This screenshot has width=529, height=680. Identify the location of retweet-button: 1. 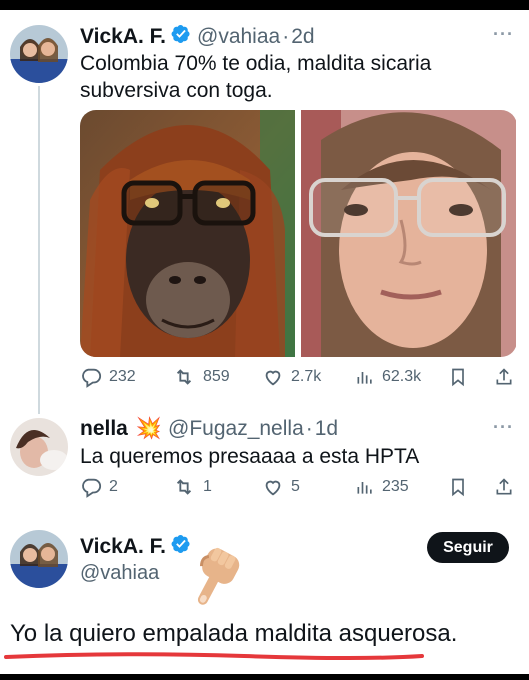
(192, 487).